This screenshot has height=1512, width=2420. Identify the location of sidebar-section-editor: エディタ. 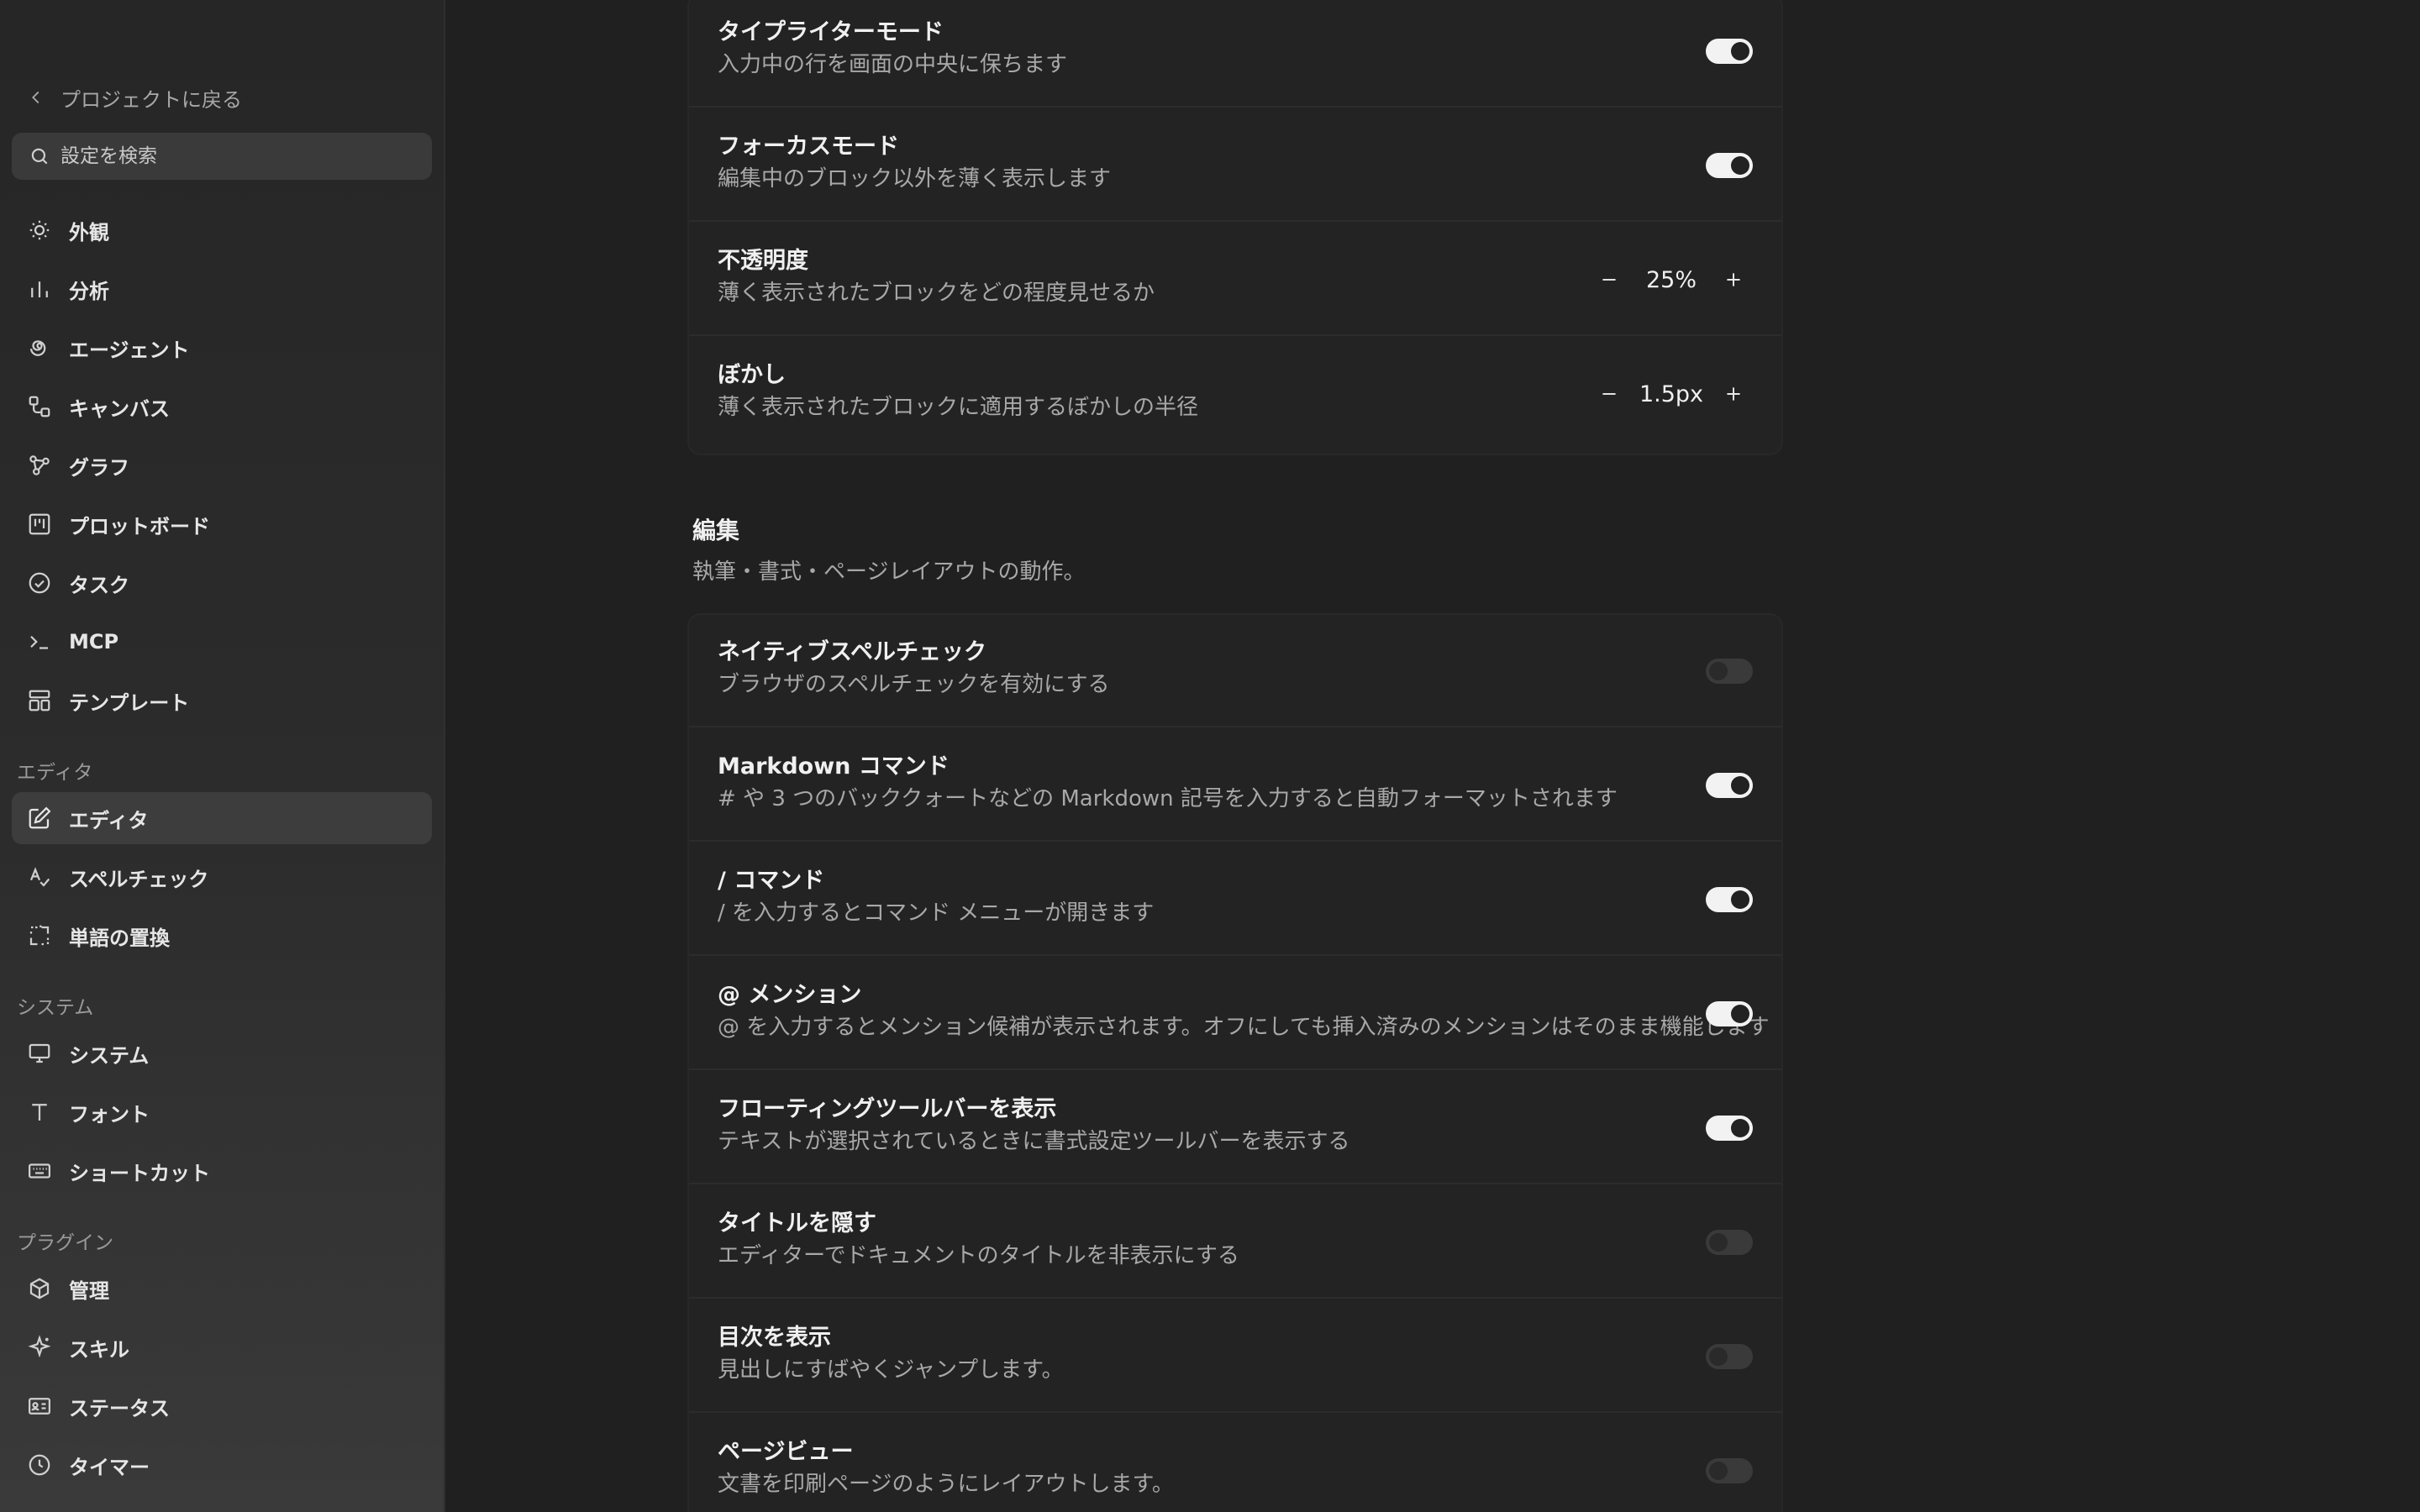
(55, 773).